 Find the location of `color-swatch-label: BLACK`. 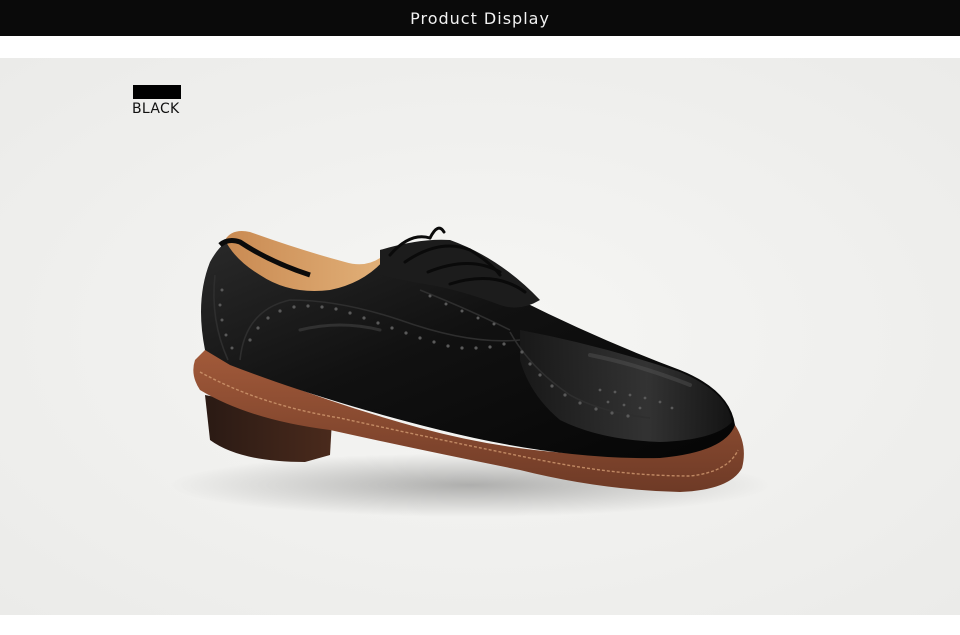

color-swatch-label: BLACK is located at coordinates (156, 109).